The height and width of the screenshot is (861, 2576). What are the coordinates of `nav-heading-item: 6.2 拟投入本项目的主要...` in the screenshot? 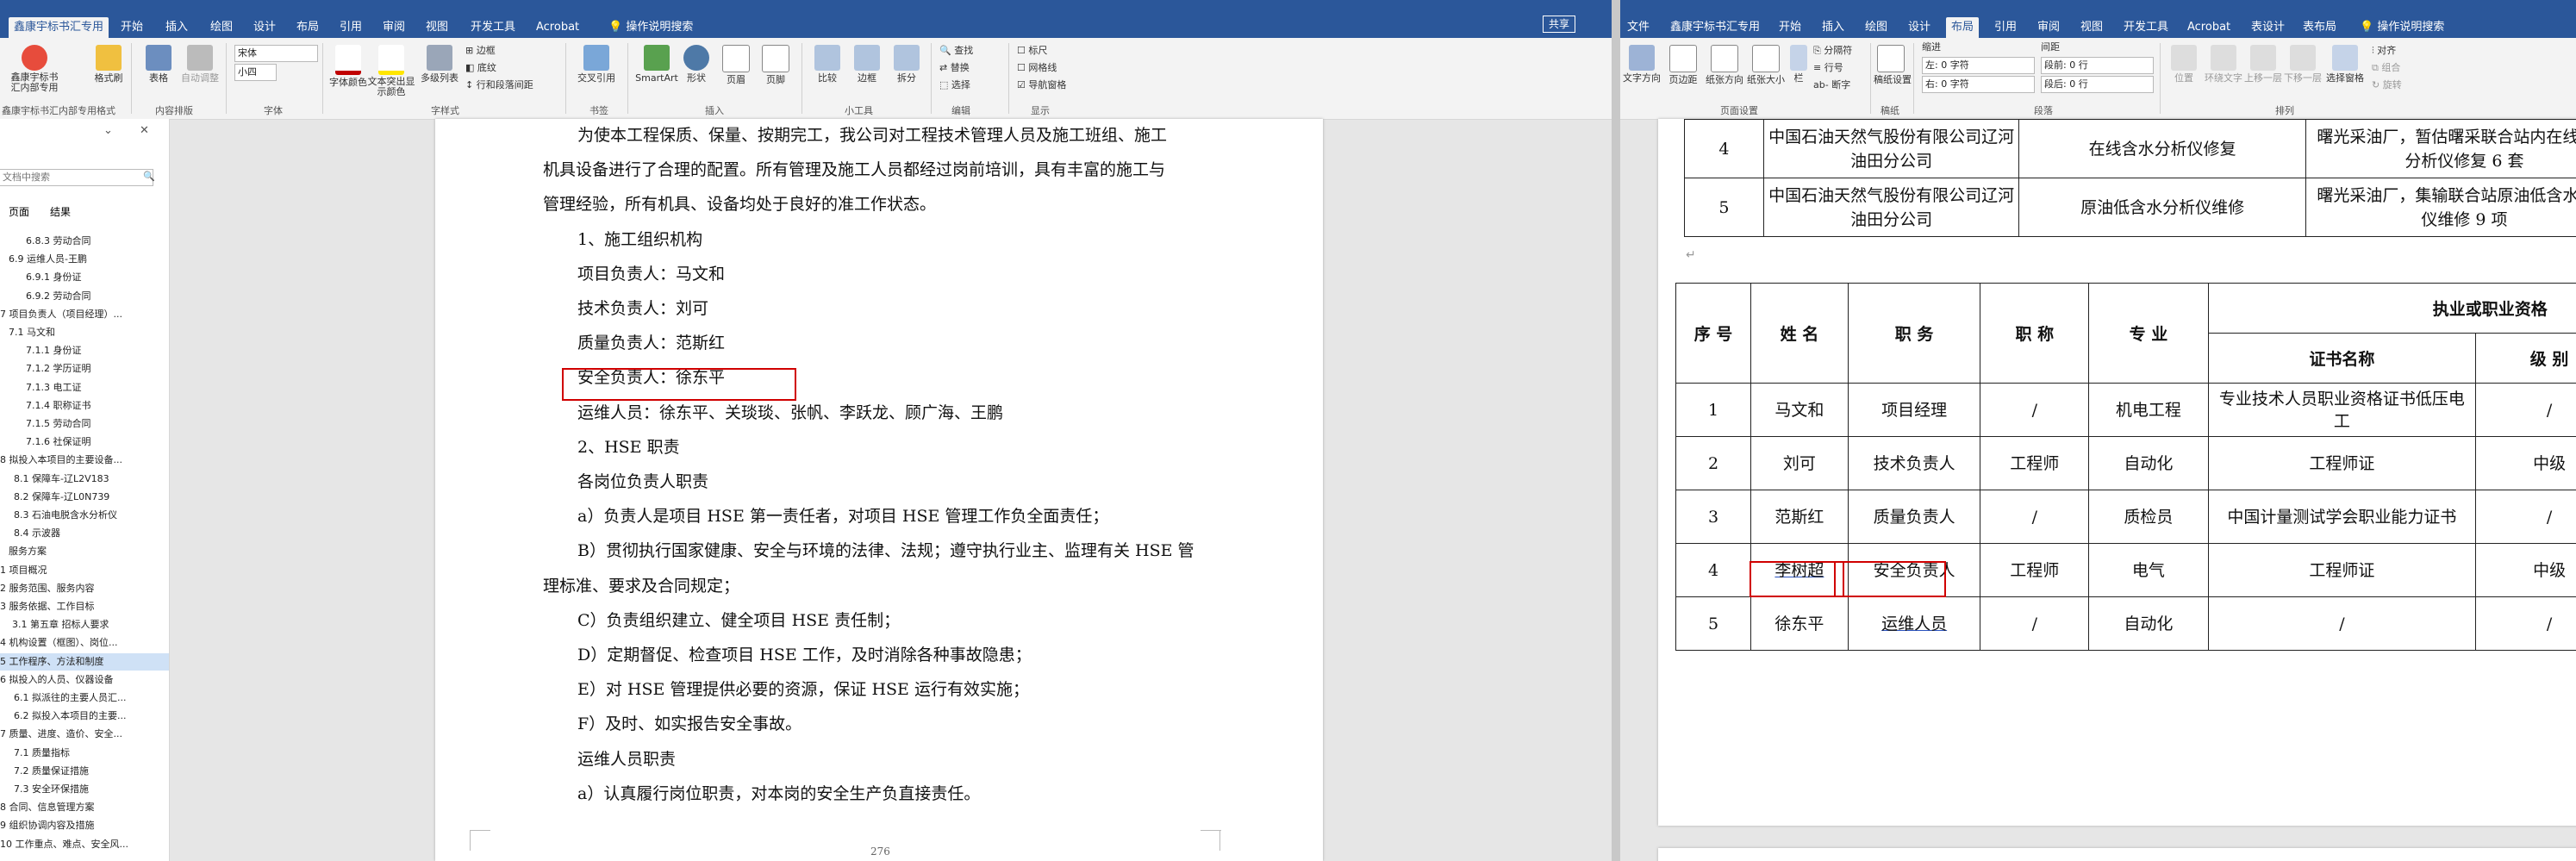 It's located at (84, 716).